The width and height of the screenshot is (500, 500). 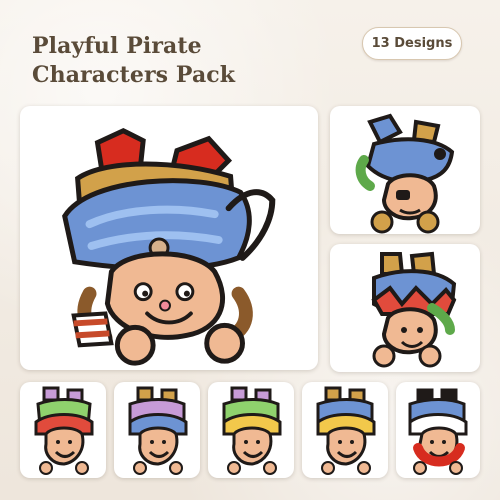 I want to click on pirate-small-2-icon, so click(x=158, y=430).